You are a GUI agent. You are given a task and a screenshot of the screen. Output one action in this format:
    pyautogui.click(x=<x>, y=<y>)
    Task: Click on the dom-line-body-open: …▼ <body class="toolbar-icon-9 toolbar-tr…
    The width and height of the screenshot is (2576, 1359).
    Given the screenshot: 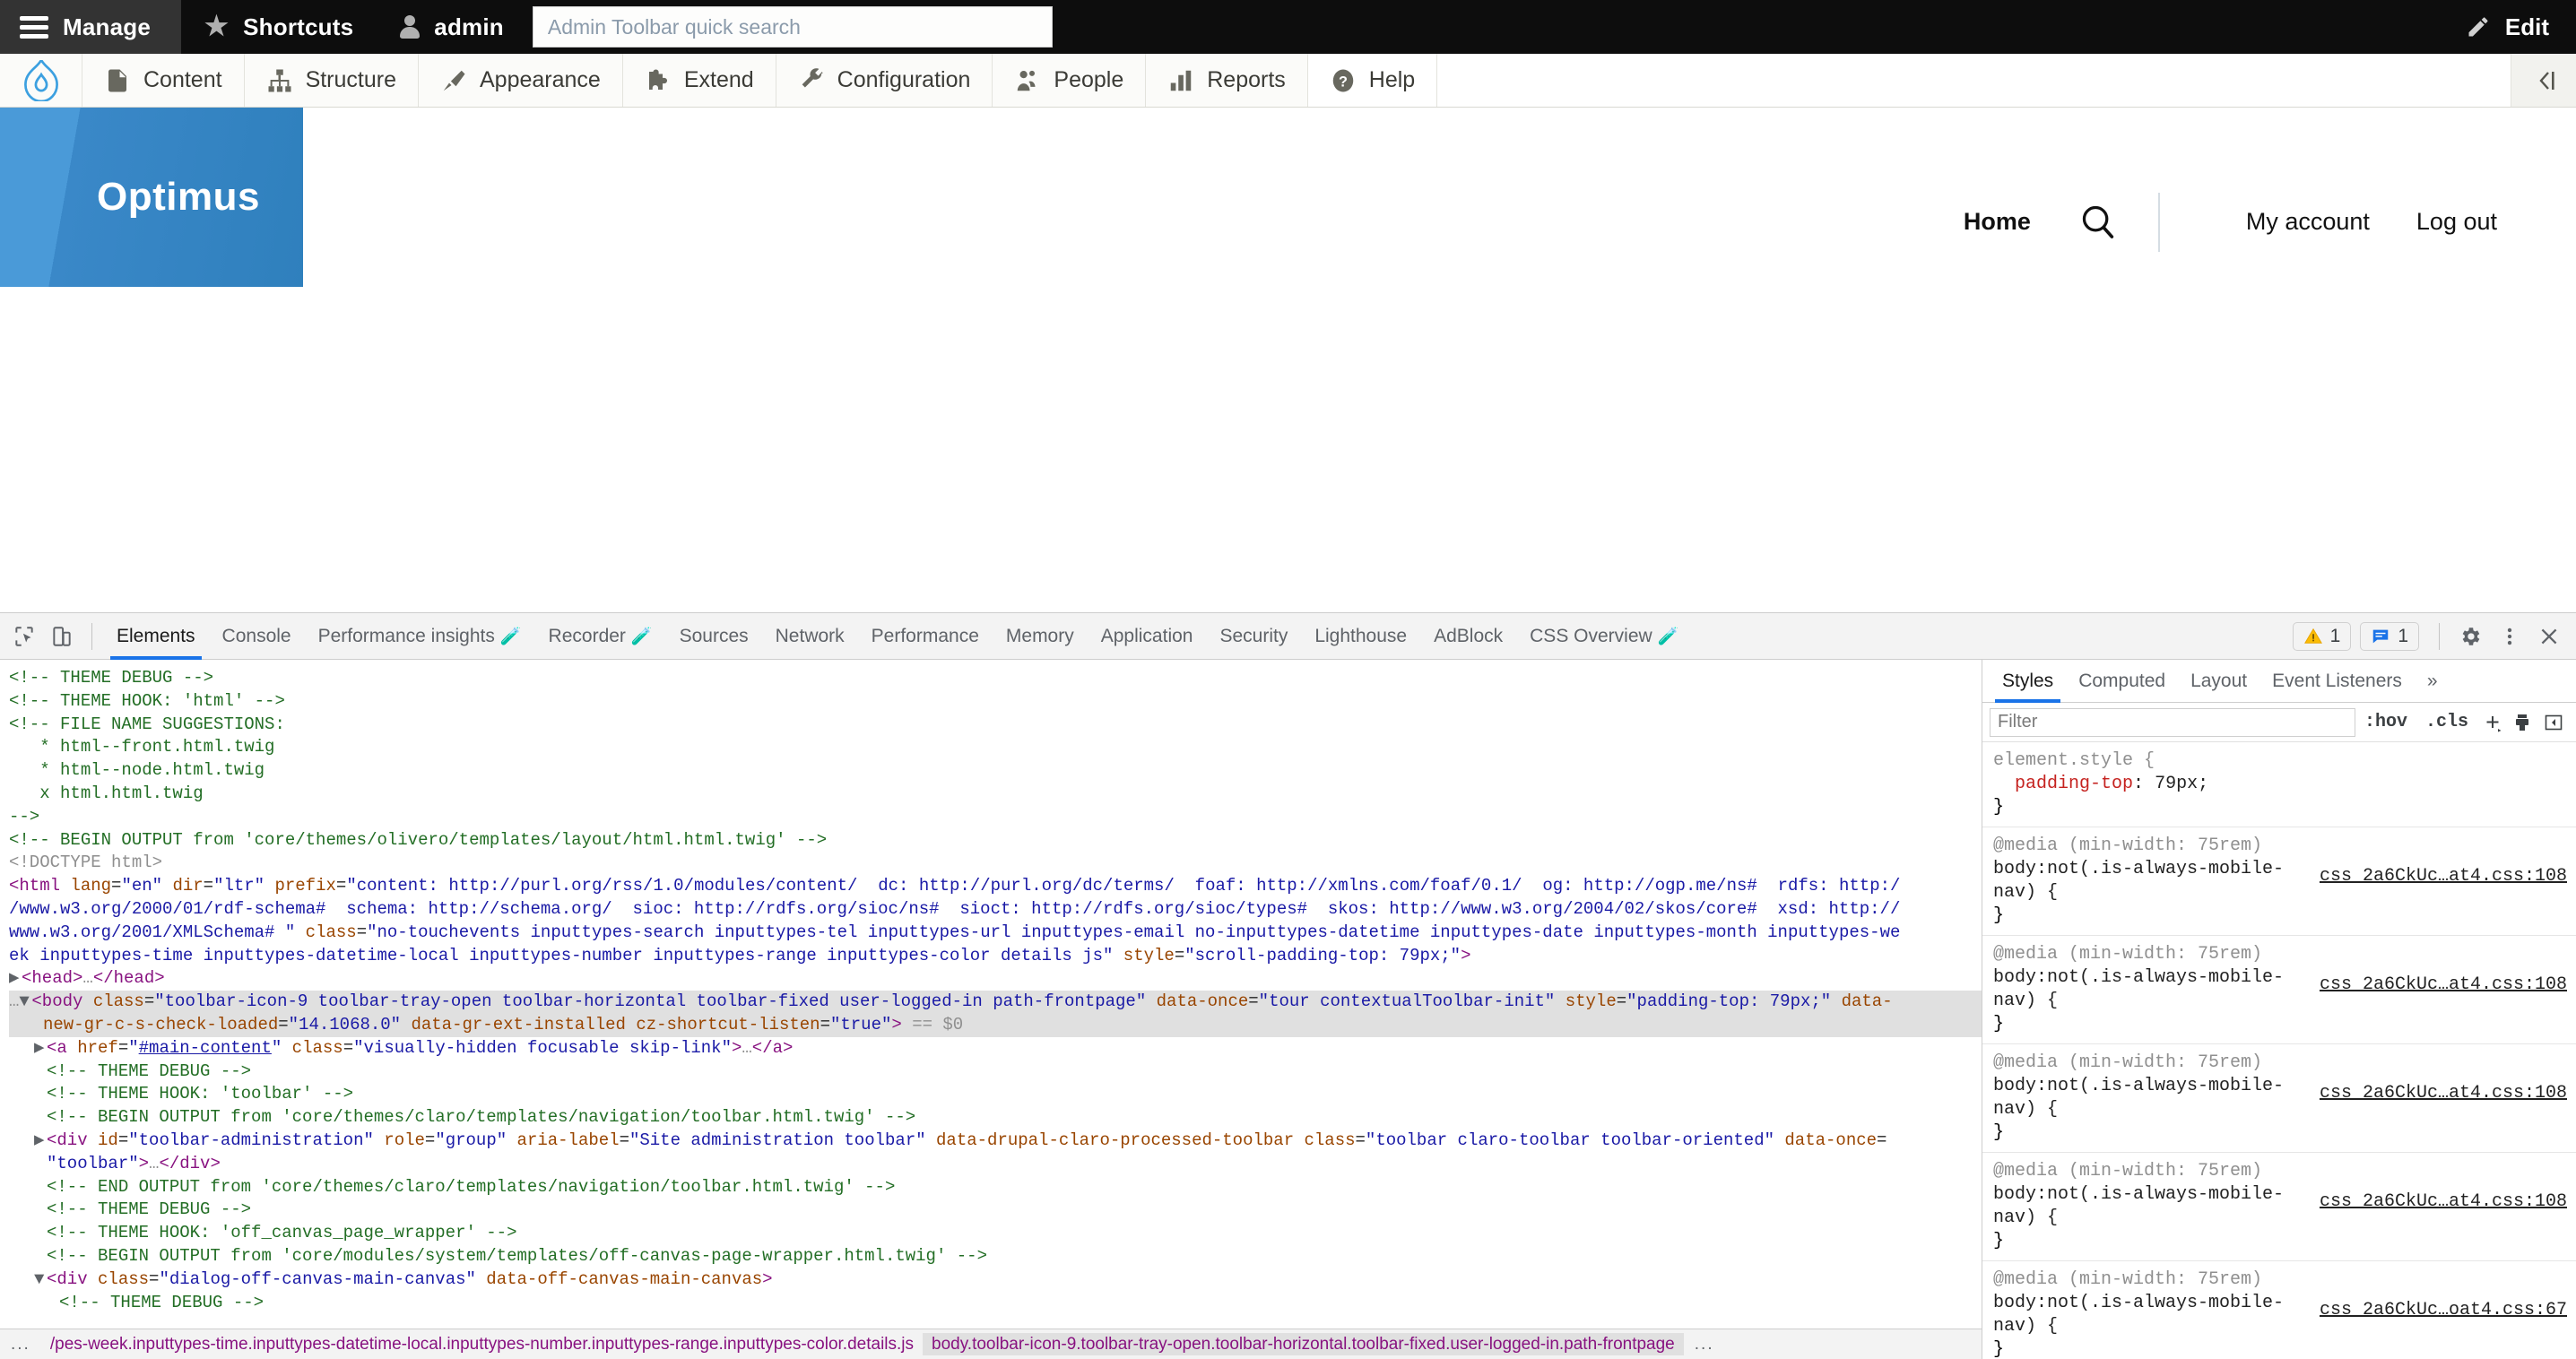 What is the action you would take?
    pyautogui.click(x=996, y=1002)
    